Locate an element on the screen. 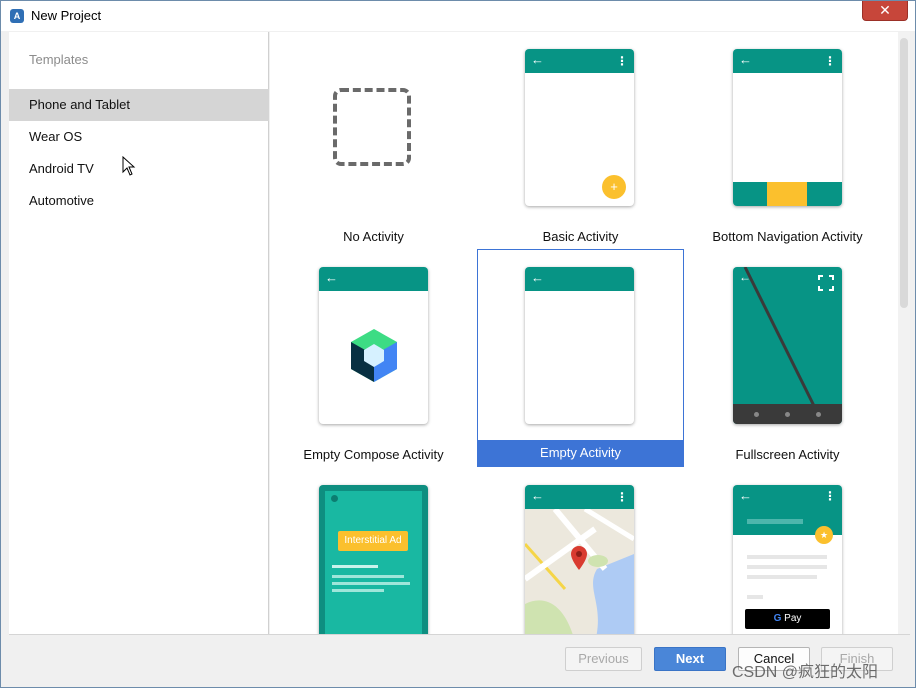  star-icon: ★ is located at coordinates (824, 535).